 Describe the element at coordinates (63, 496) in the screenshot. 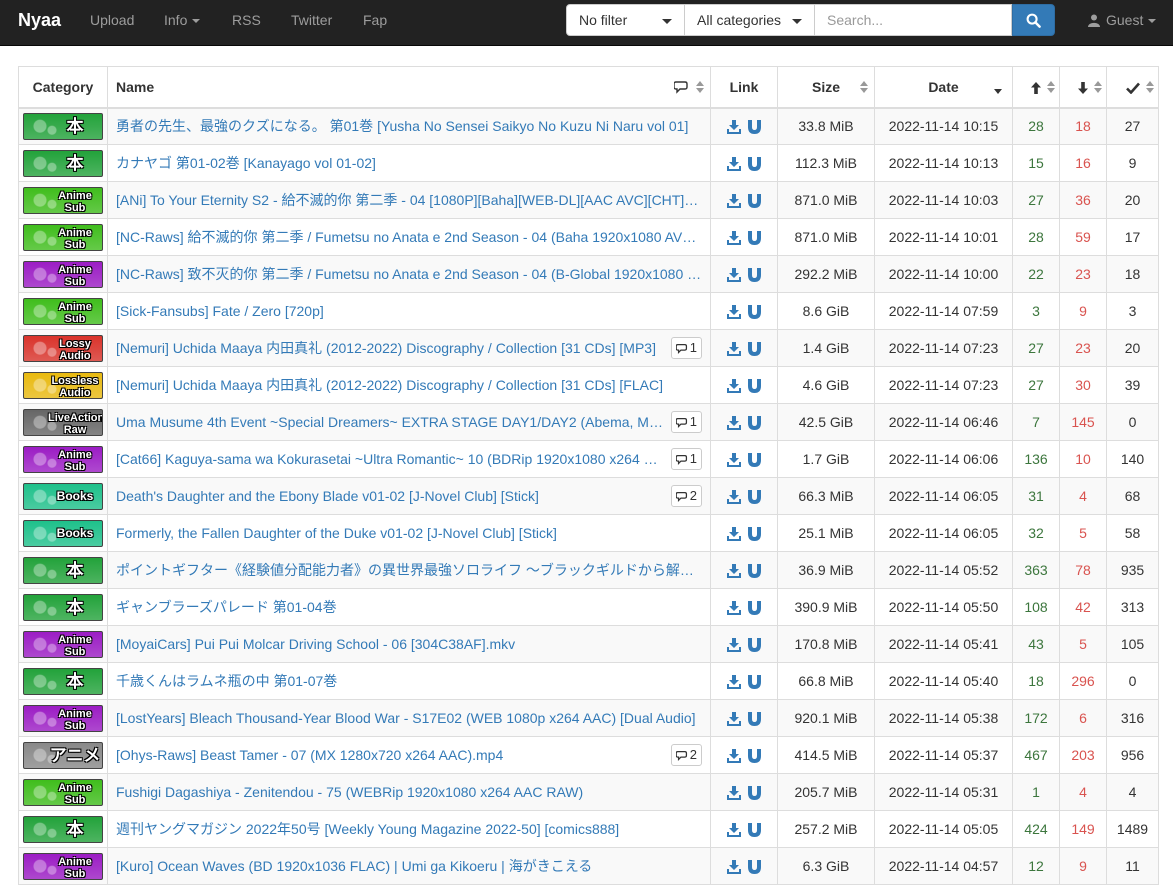

I see `category-badge: Books` at that location.